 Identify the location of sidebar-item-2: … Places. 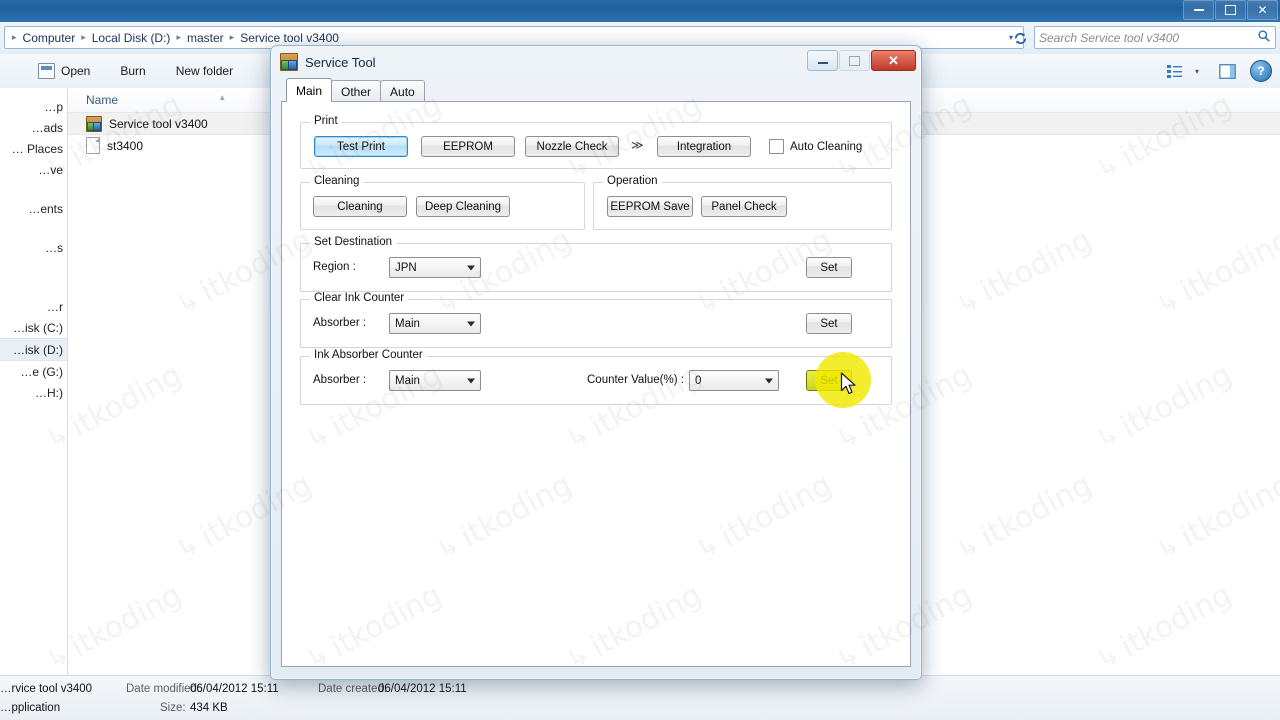
(33, 148).